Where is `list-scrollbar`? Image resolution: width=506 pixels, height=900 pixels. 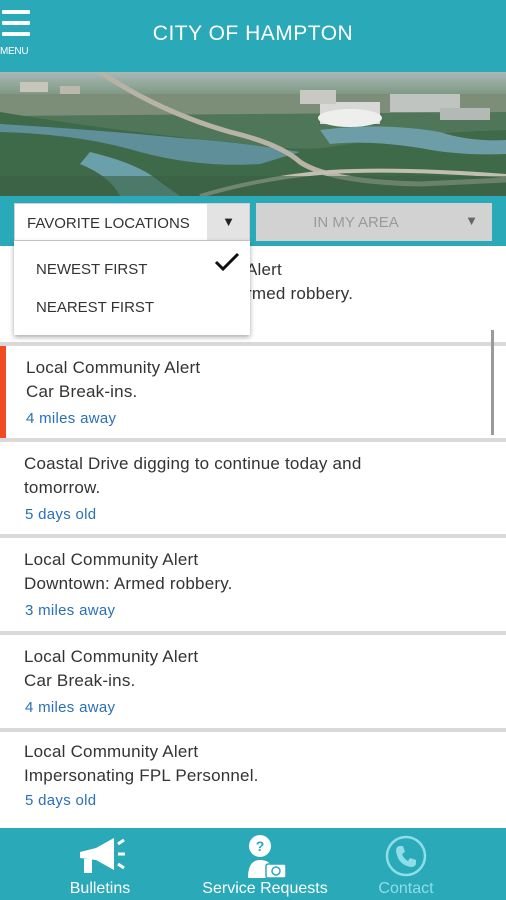
list-scrollbar is located at coordinates (492, 382).